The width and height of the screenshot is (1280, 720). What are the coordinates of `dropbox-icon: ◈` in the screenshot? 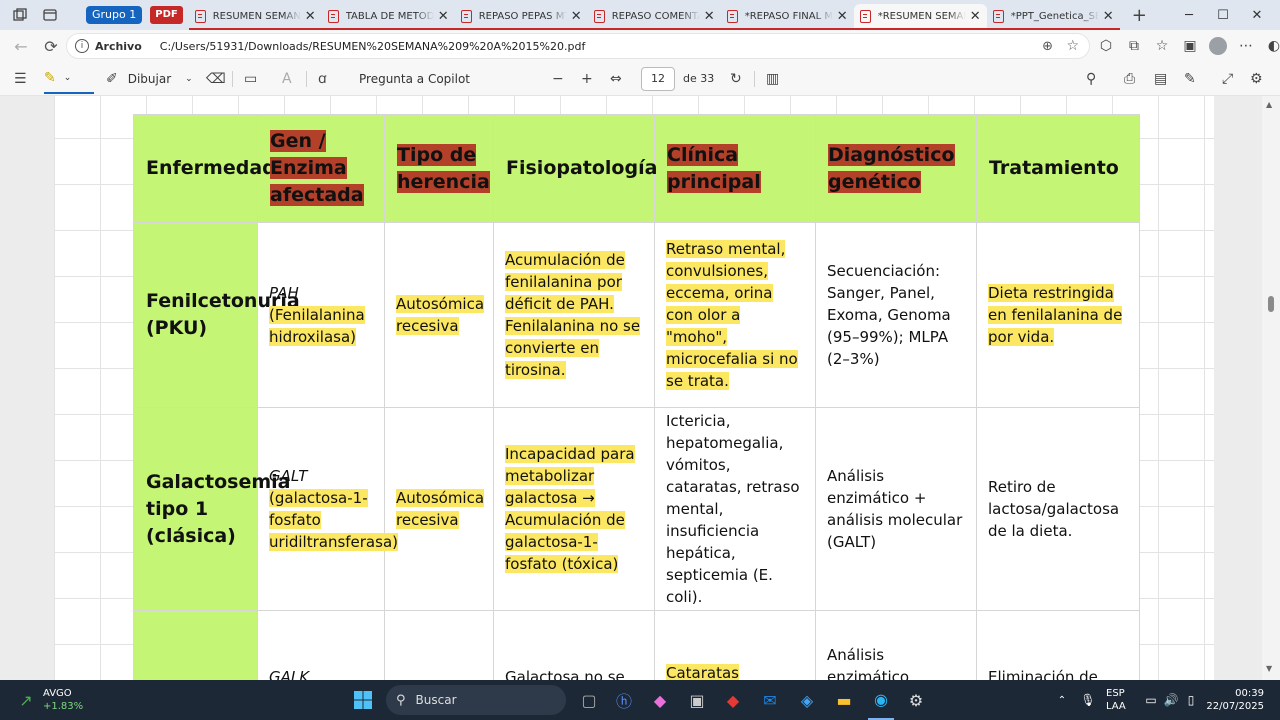 It's located at (807, 700).